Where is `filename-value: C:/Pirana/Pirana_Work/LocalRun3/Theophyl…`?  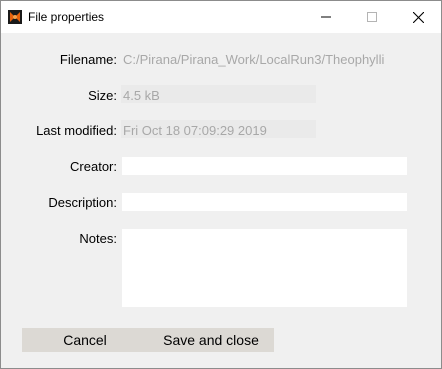
filename-value: C:/Pirana/Pirana_Work/LocalRun3/Theophyl… is located at coordinates (254, 59).